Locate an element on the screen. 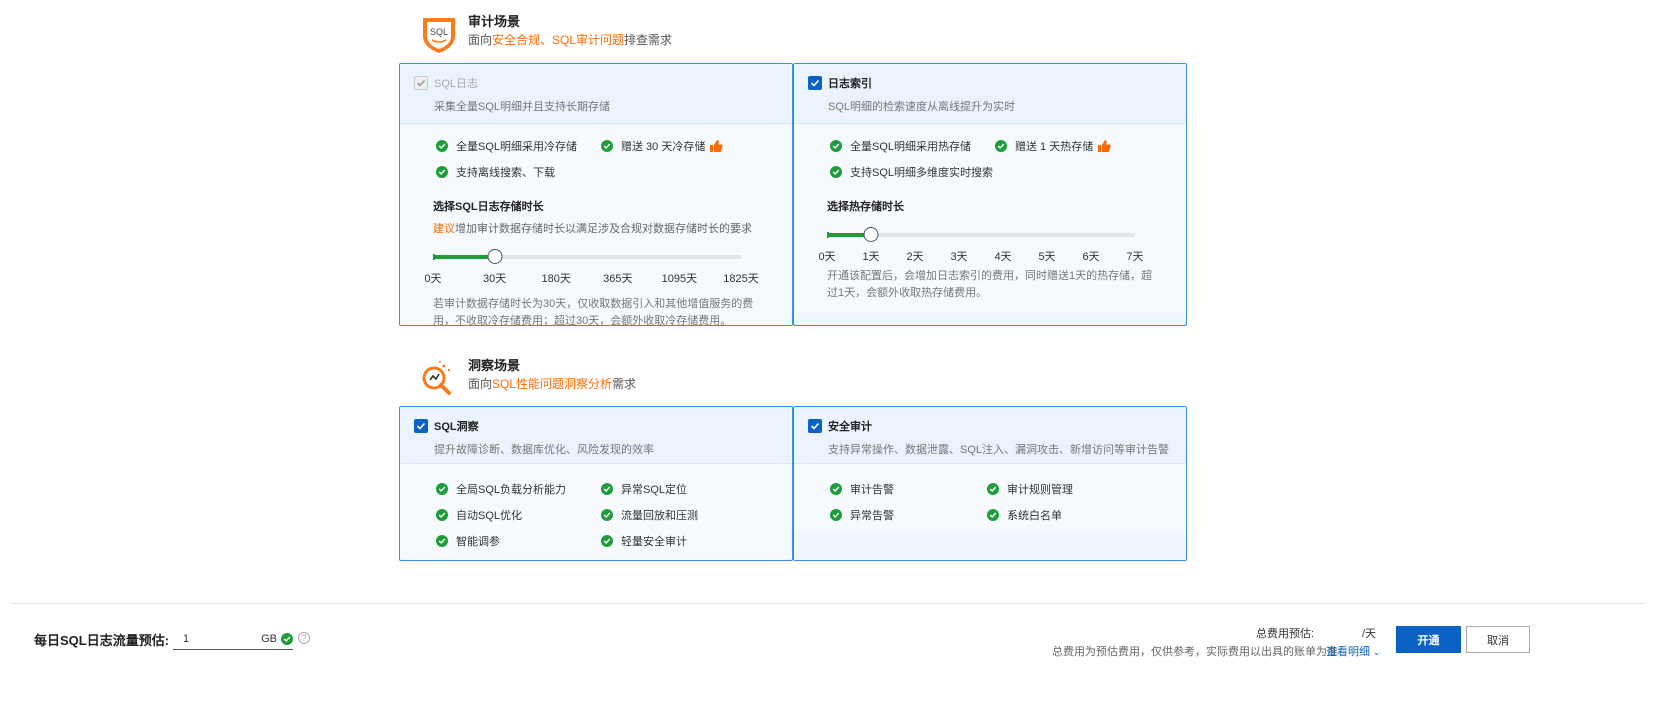  feature-item: 异常告警 is located at coordinates (908, 515).